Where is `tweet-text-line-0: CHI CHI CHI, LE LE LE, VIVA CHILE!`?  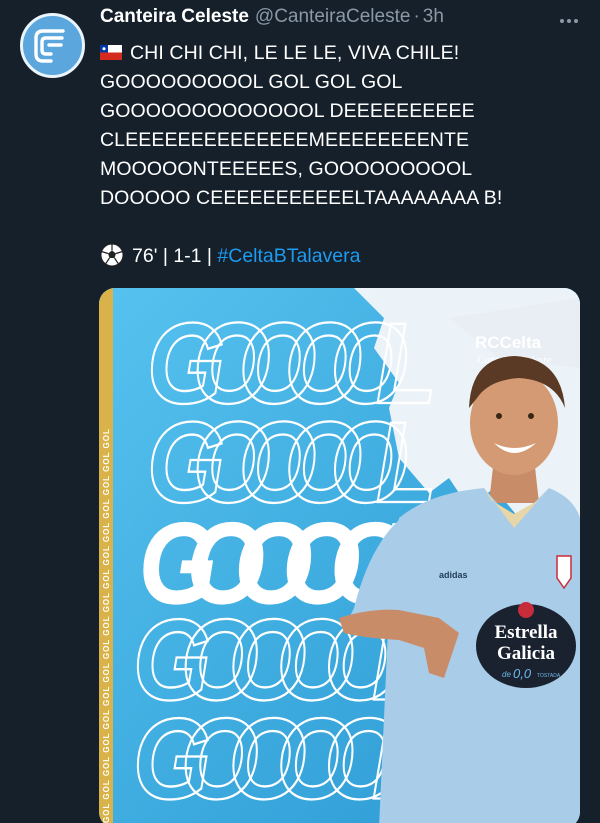 tweet-text-line-0: CHI CHI CHI, LE LE LE, VIVA CHILE! is located at coordinates (295, 53).